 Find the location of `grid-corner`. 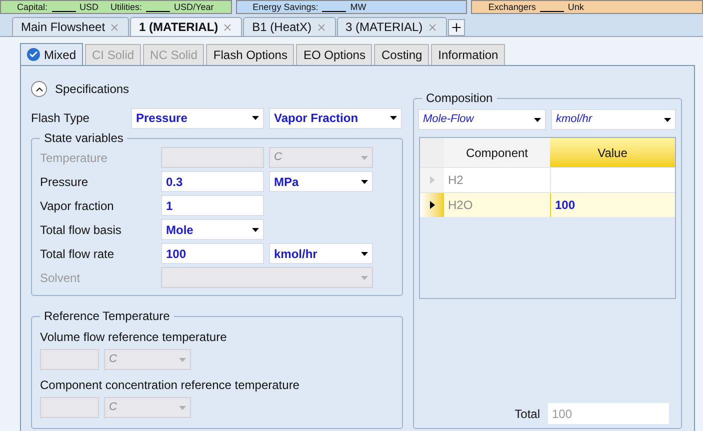

grid-corner is located at coordinates (432, 152).